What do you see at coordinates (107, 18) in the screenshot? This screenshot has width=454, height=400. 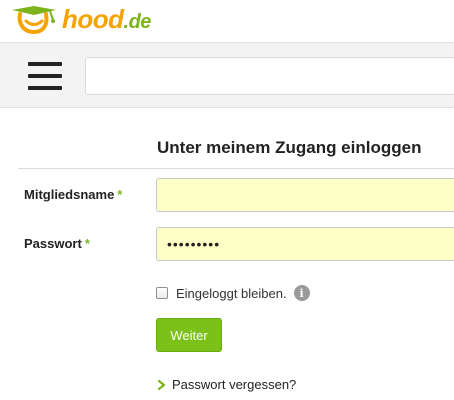 I see `logo-text: hood.de` at bounding box center [107, 18].